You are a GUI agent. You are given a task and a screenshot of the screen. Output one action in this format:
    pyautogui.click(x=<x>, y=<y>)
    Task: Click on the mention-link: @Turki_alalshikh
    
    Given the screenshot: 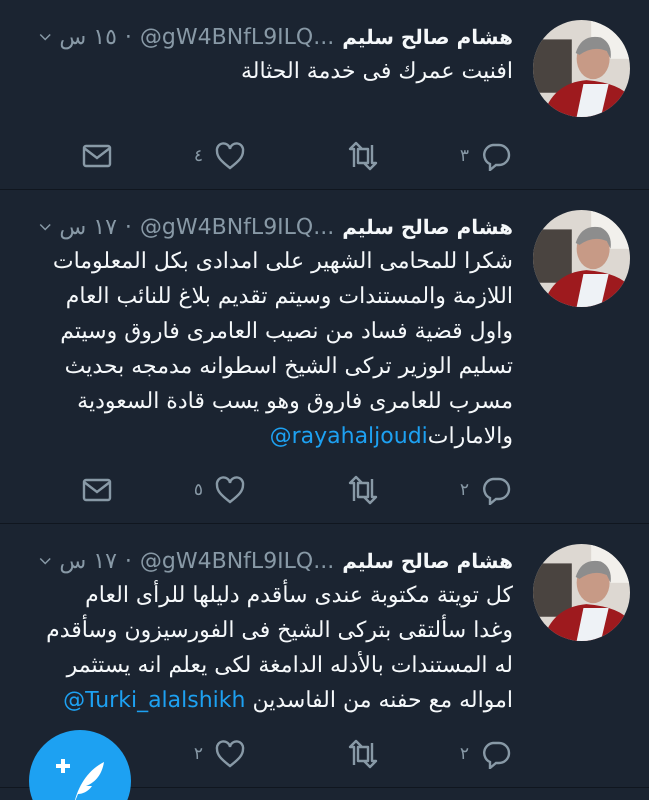 What is the action you would take?
    pyautogui.click(x=154, y=700)
    